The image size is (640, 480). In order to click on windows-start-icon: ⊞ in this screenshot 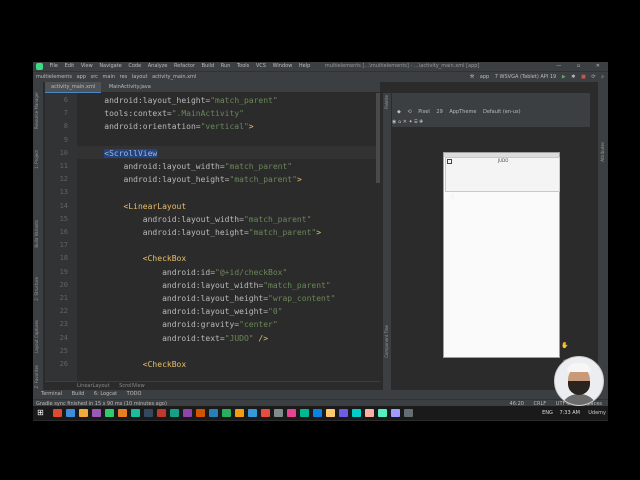, I will do `click(41, 413)`.